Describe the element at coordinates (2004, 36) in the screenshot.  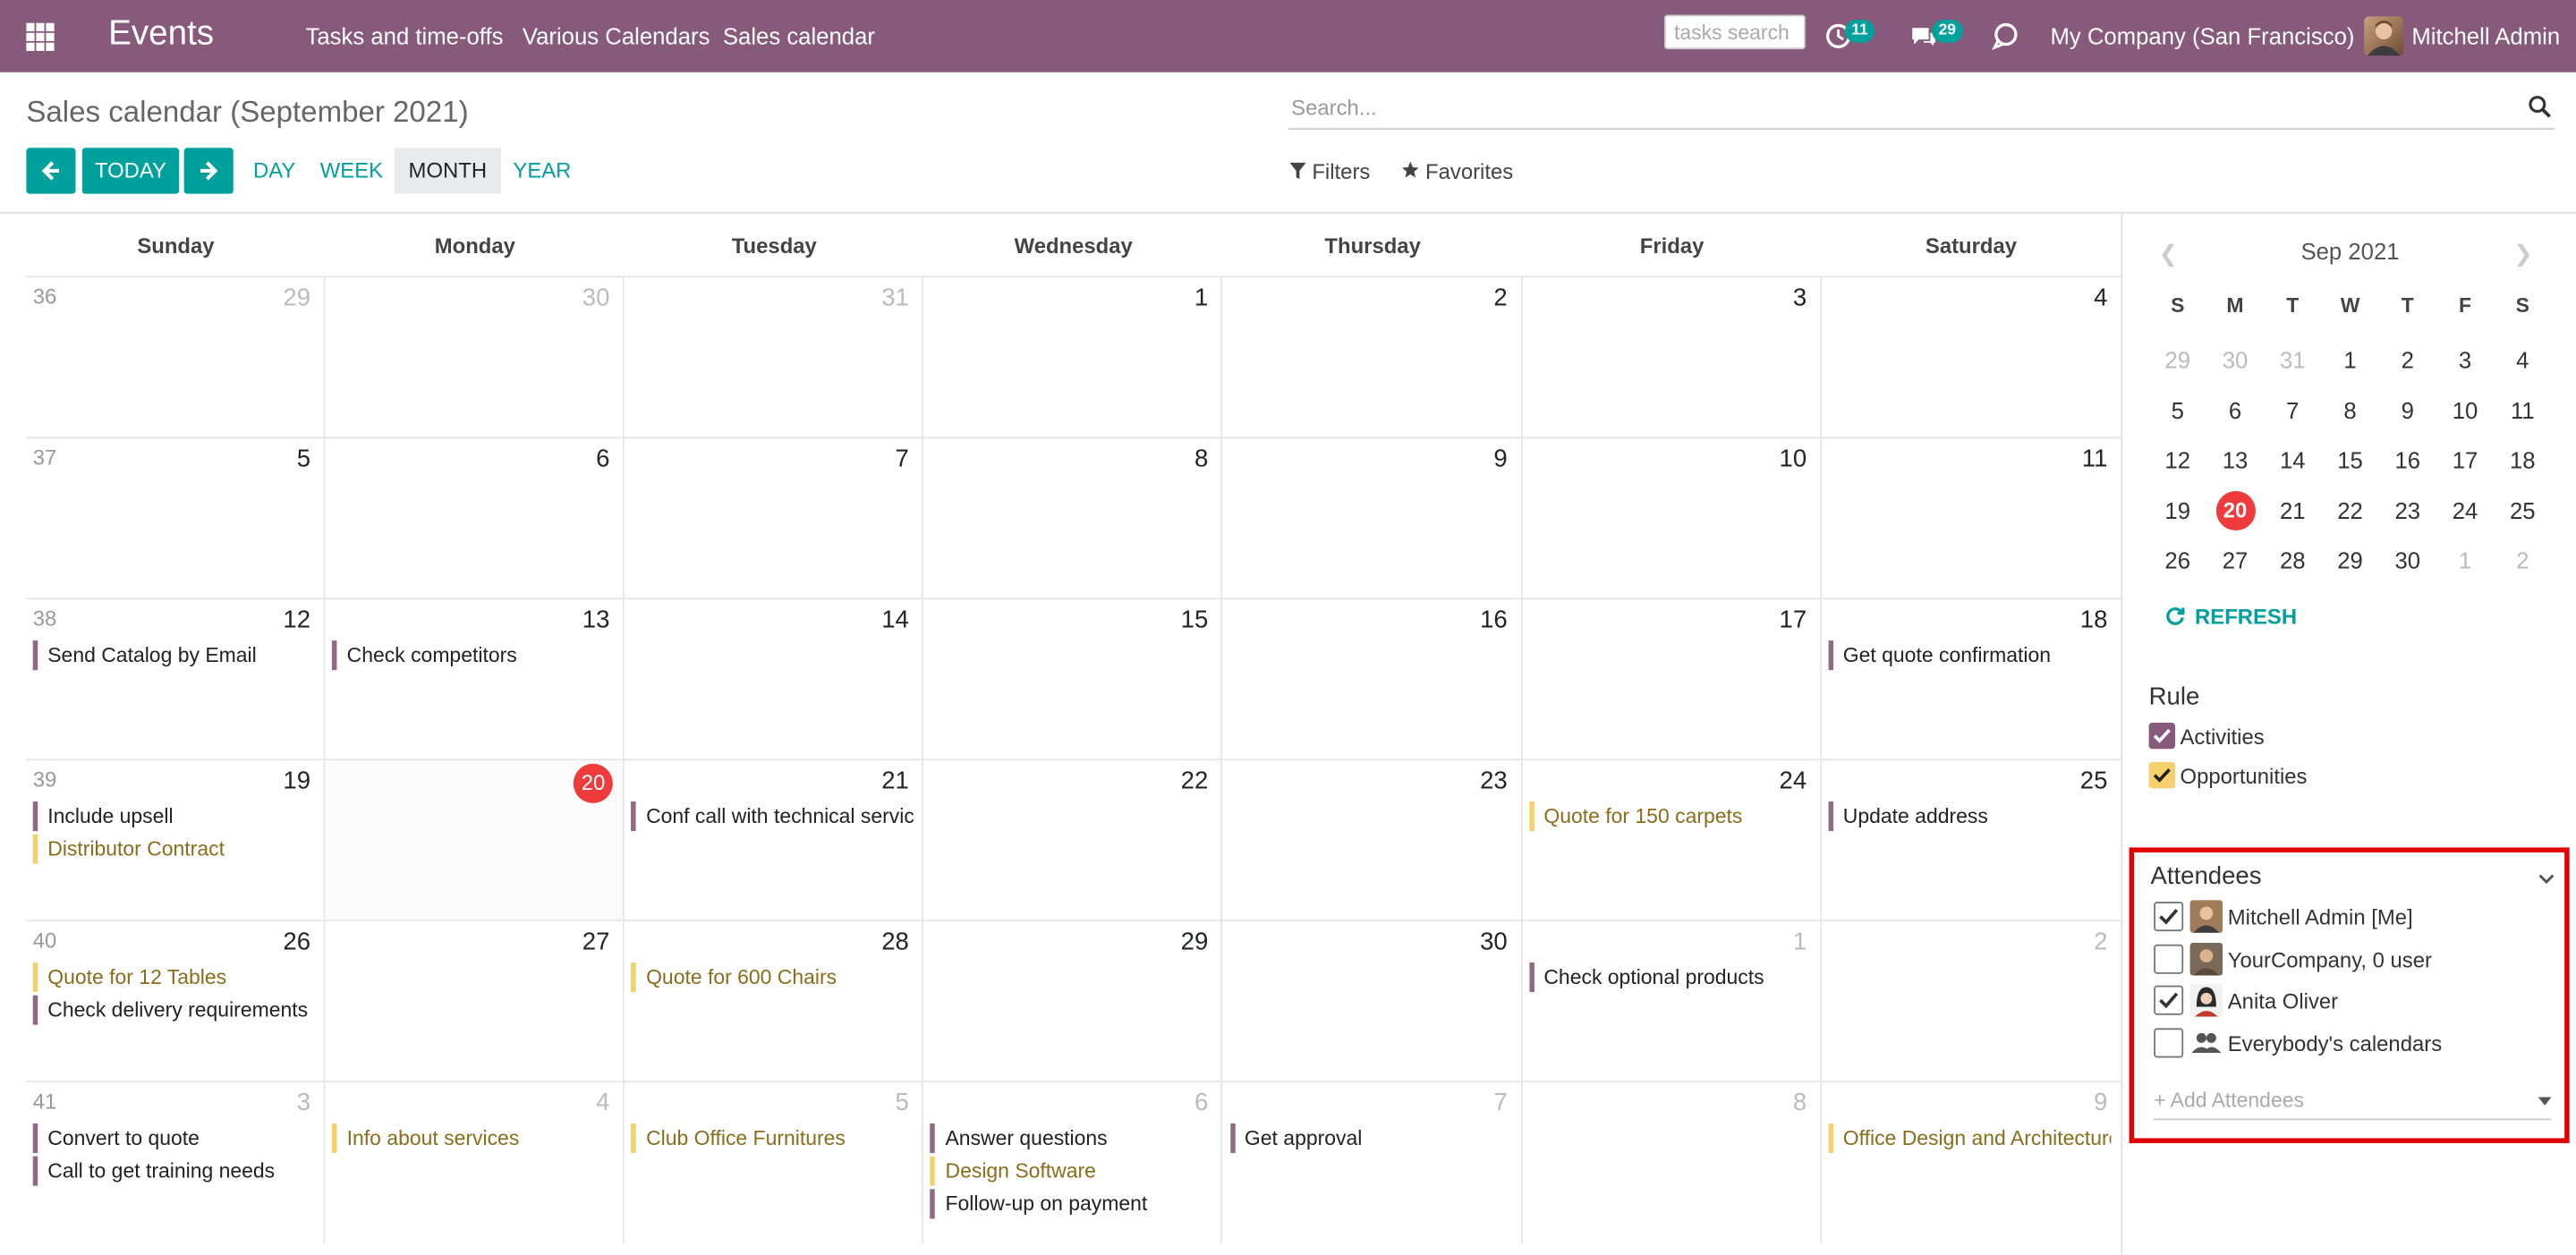
I see `discuss-icon` at that location.